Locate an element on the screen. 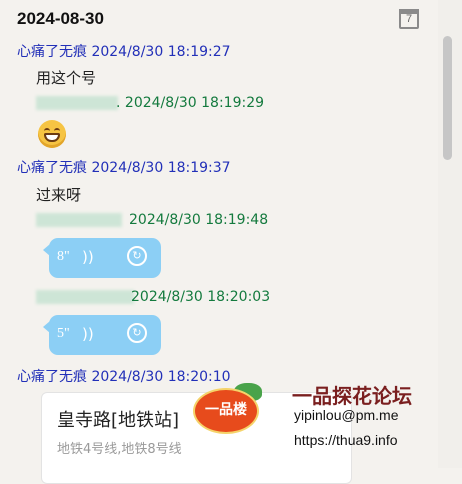 The image size is (462, 484). message-header: 心痛了无痕 2024/8/30 18:20:10 is located at coordinates (124, 376).